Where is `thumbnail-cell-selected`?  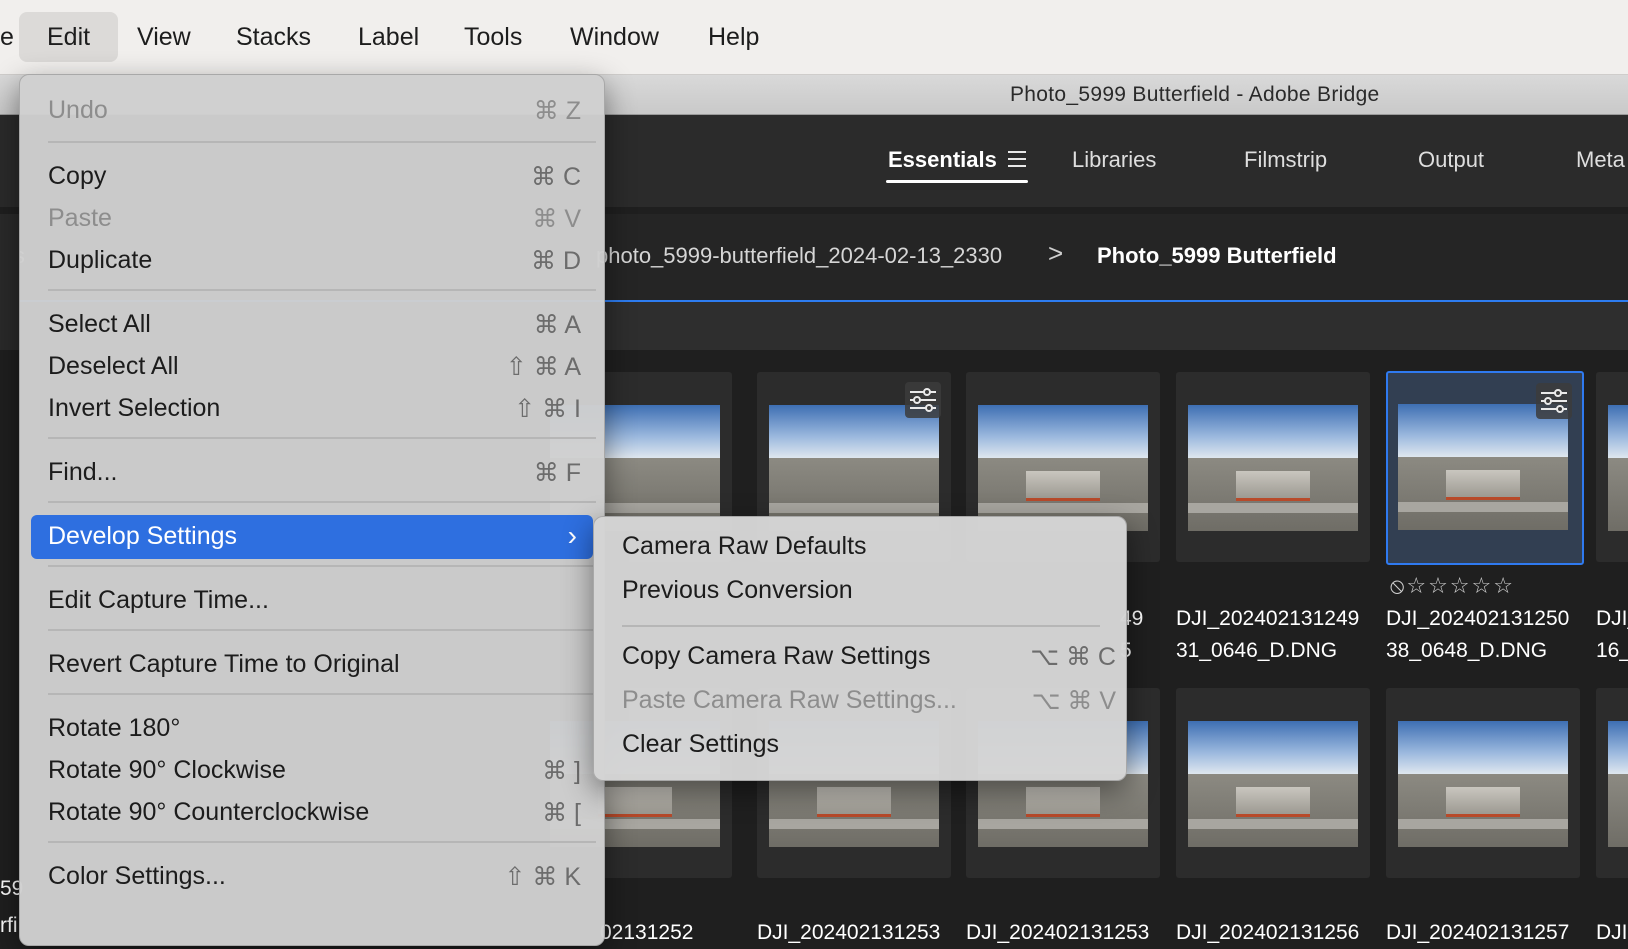
thumbnail-cell-selected is located at coordinates (1485, 468).